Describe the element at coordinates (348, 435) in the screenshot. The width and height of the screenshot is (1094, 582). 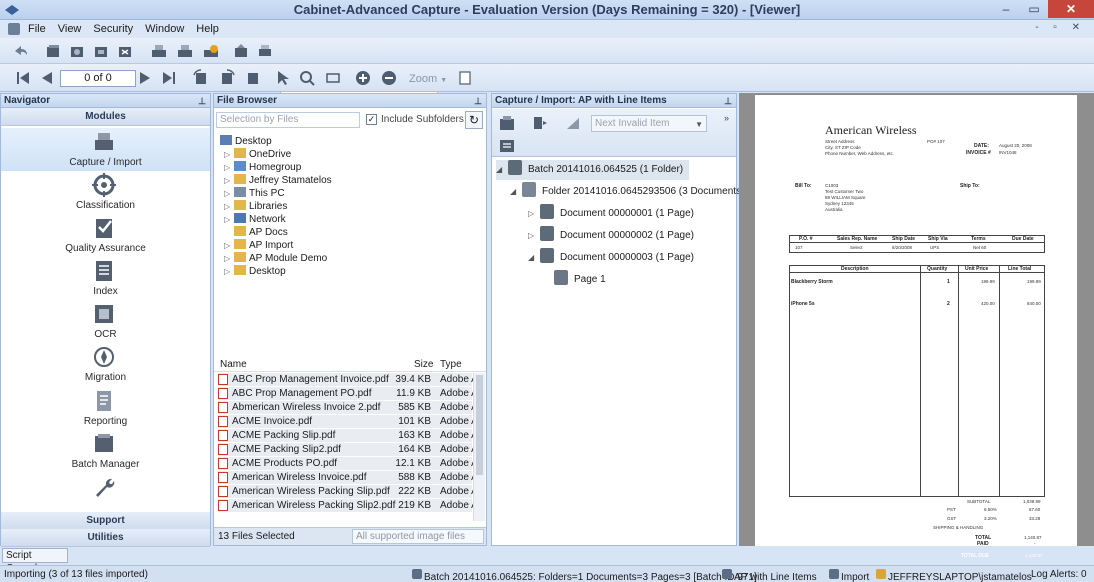
I see `file-row: ACME Packing Slip.pdf 163 KB Adobe A` at that location.